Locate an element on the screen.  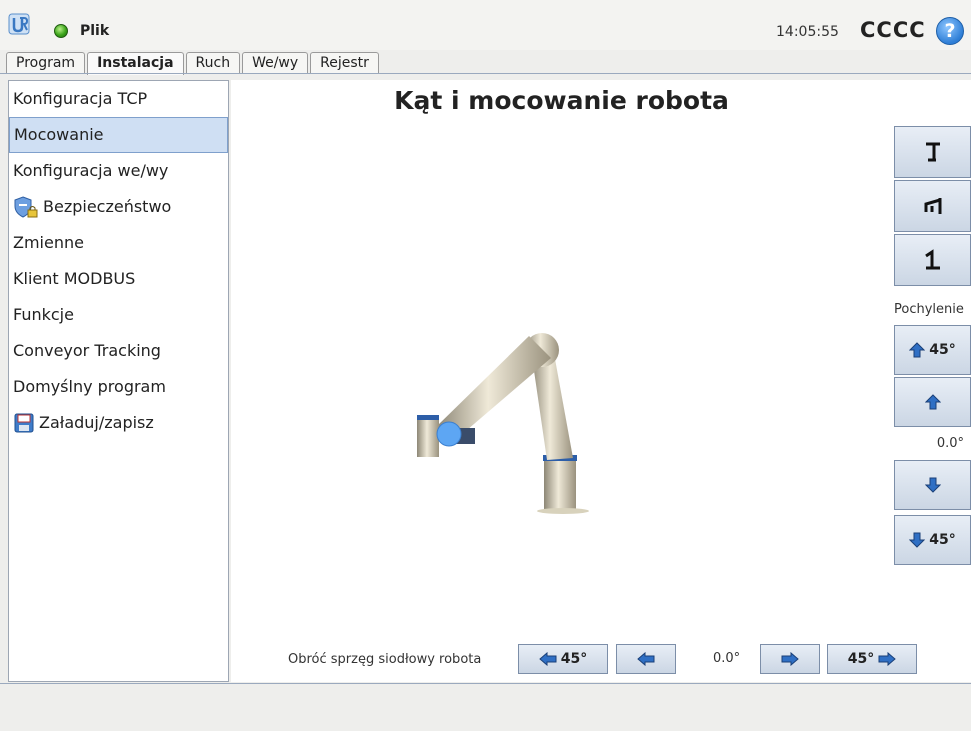
tilt-up-45-label: 45° is located at coordinates (942, 350).